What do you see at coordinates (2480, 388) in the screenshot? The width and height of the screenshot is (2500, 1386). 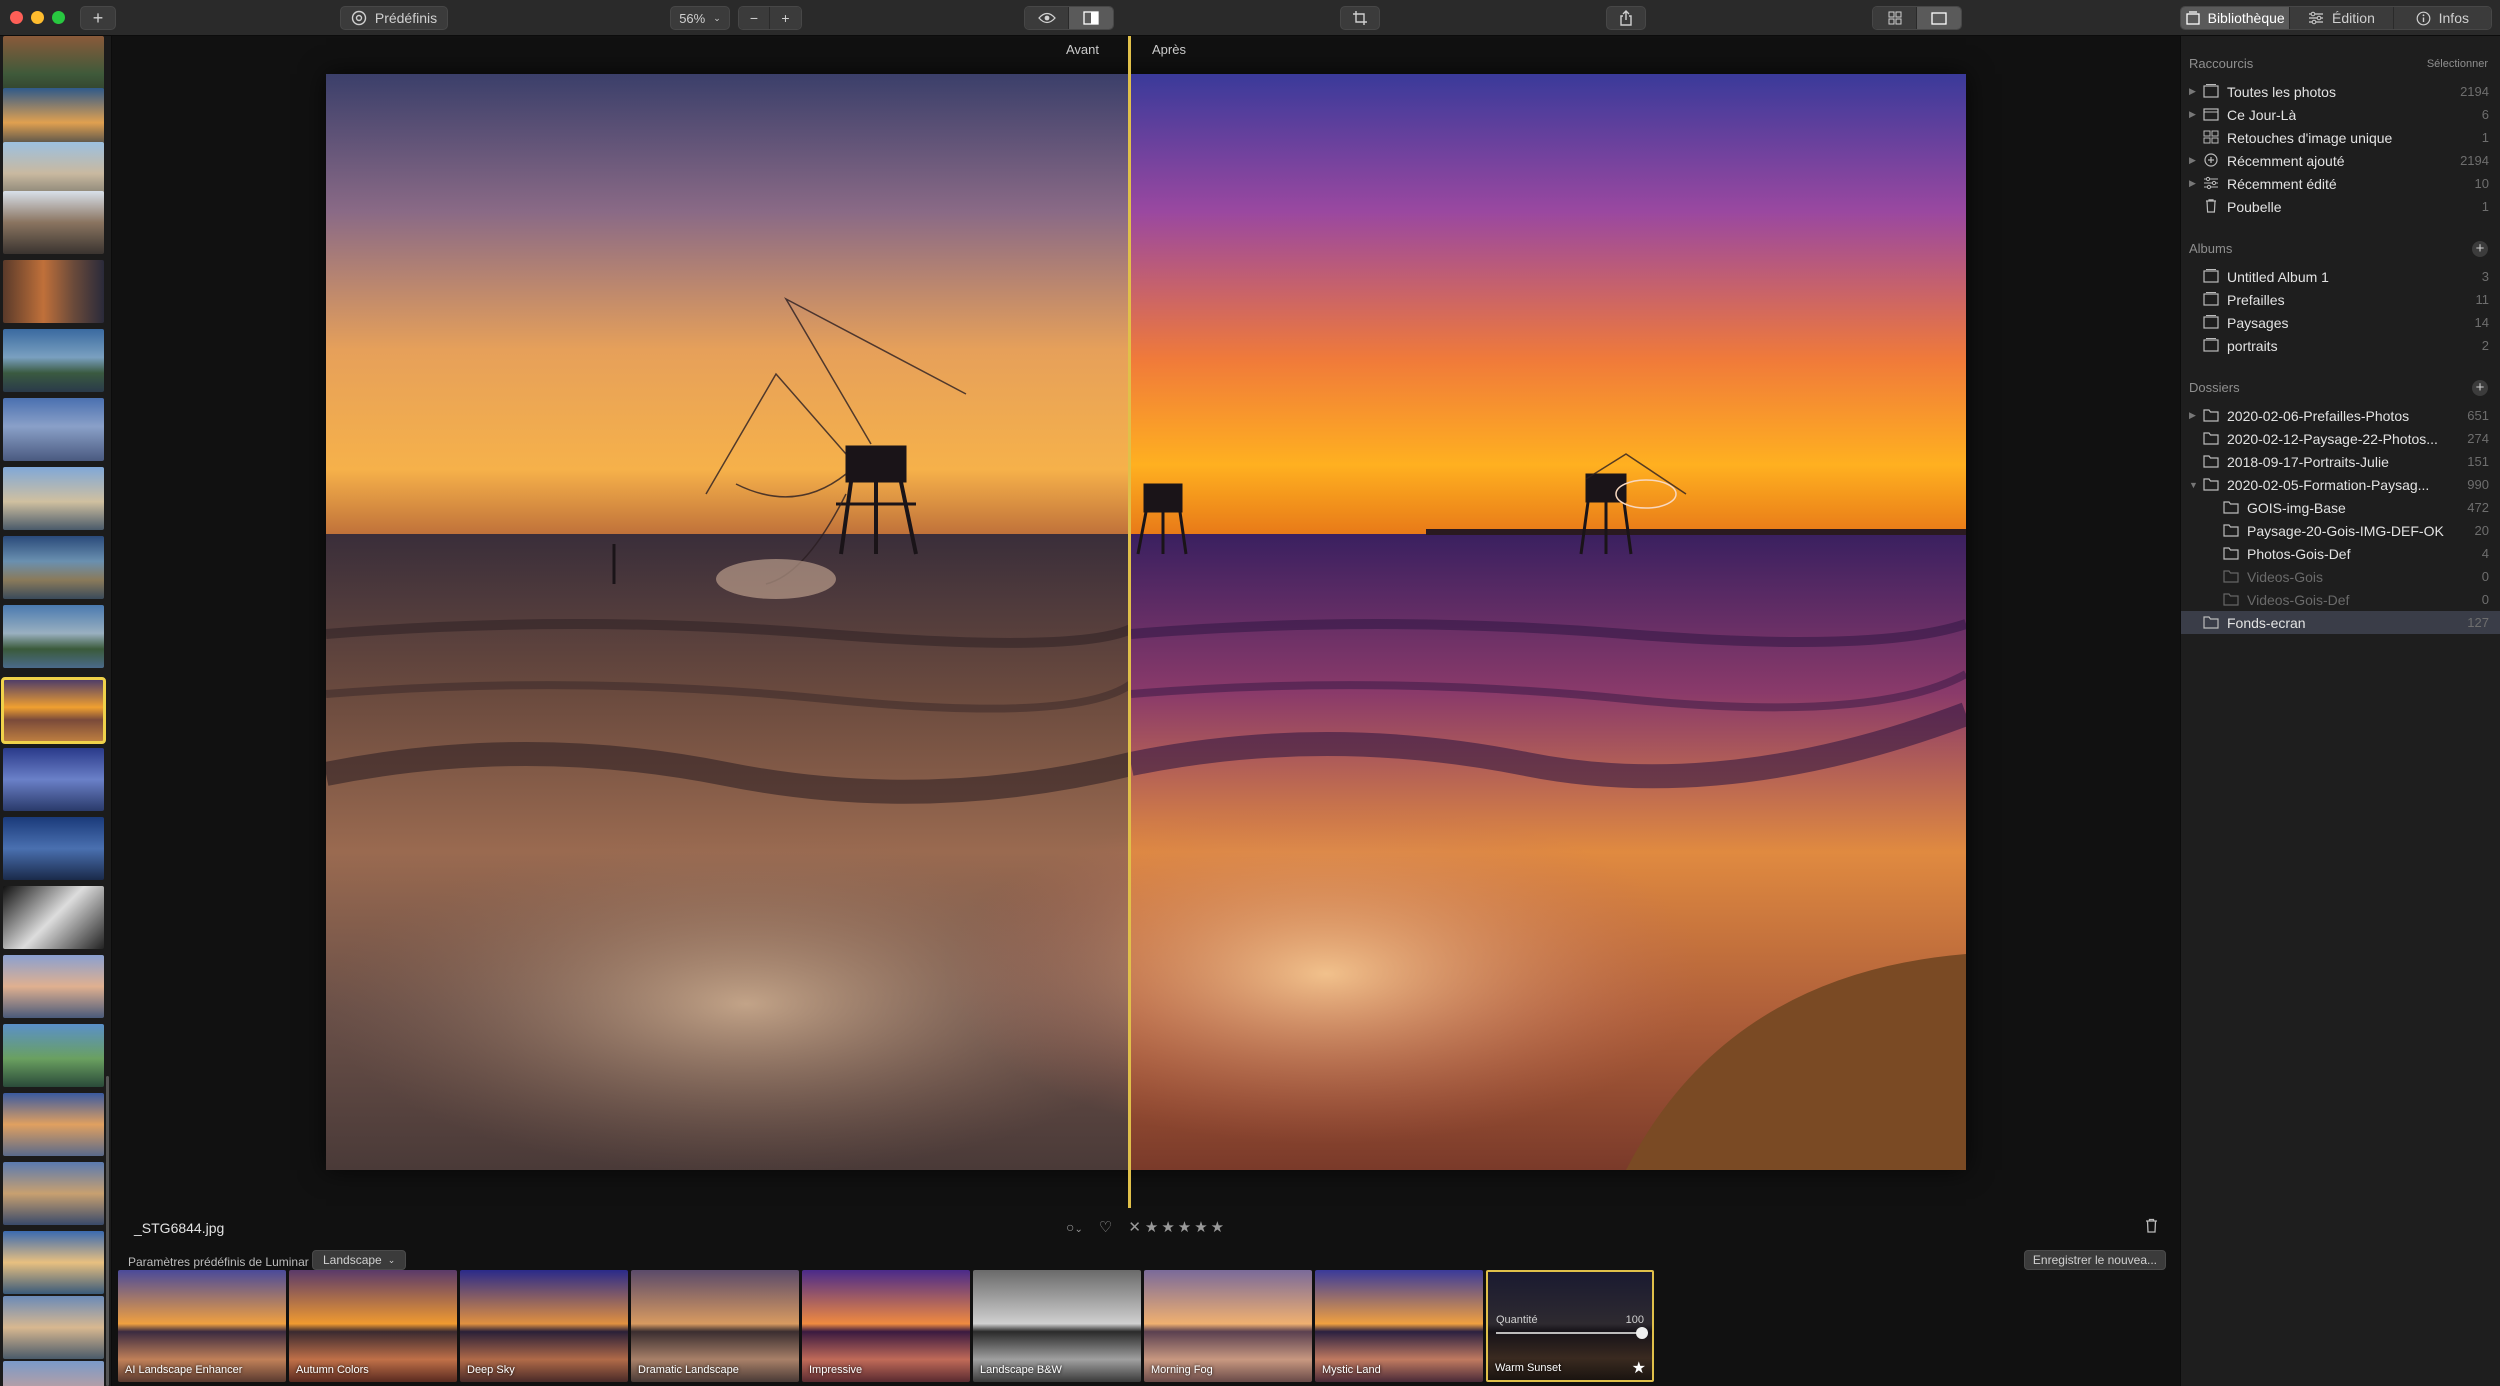 I see `add-folder-button: +` at bounding box center [2480, 388].